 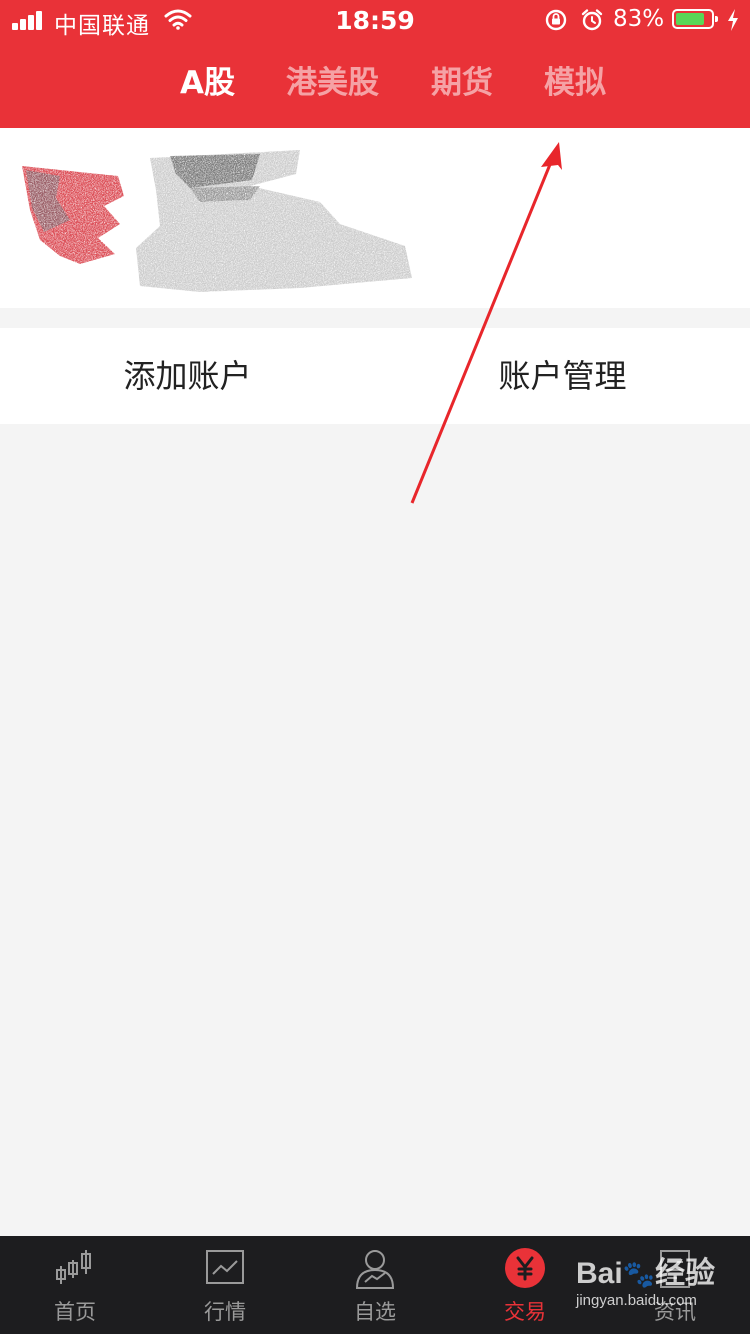 I want to click on tabbar-item-home: 首页, so click(x=75, y=1285).